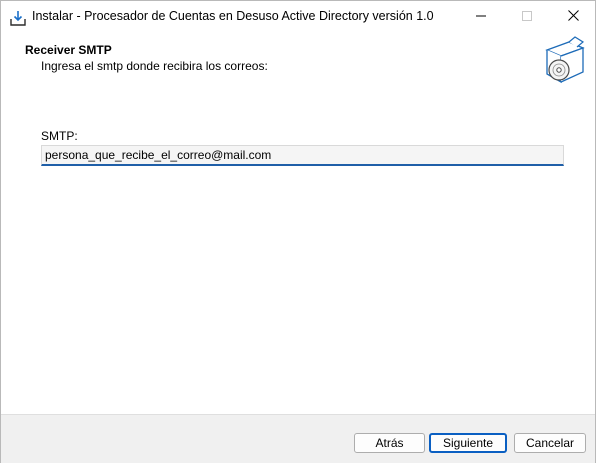  Describe the element at coordinates (298, 438) in the screenshot. I see `wizard-footer: Atrás Siguiente Cancelar` at that location.